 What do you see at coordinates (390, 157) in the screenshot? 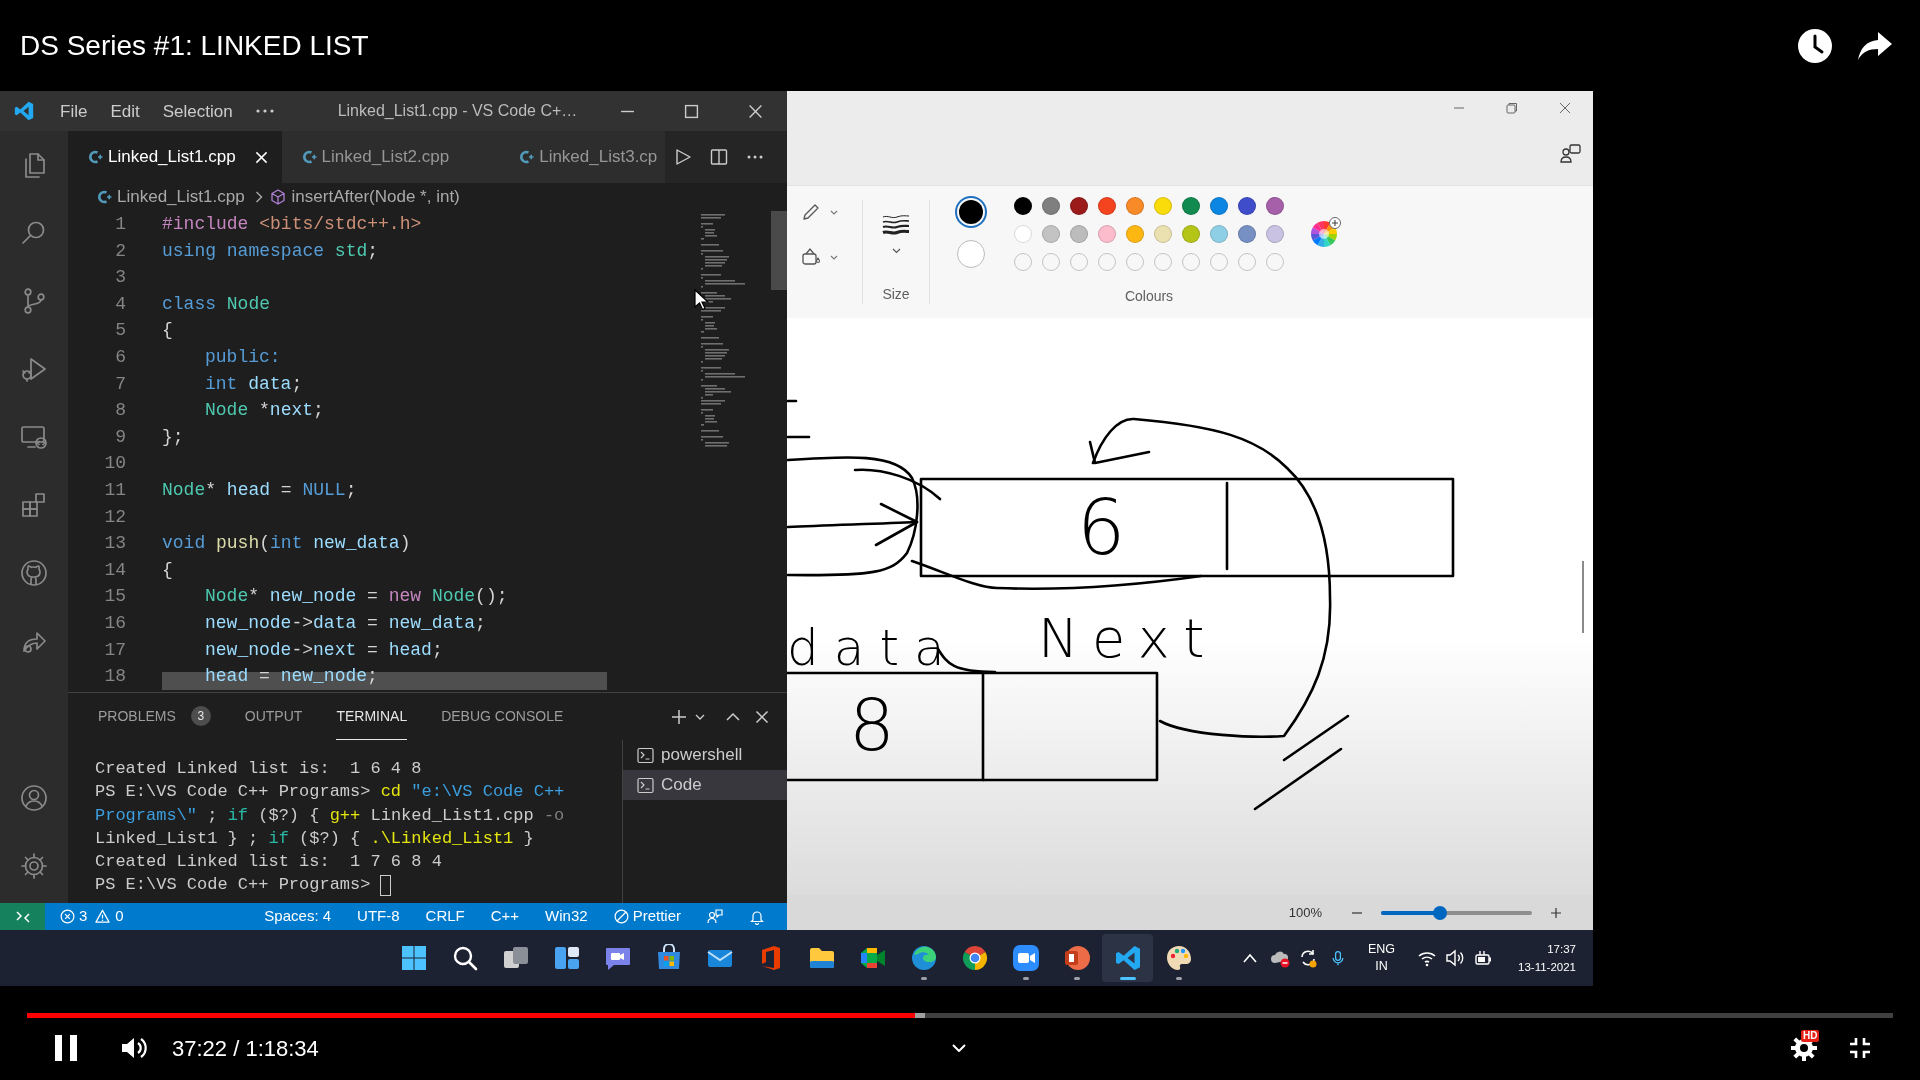
I see `editor-tab: Linked_List2.cpp` at bounding box center [390, 157].